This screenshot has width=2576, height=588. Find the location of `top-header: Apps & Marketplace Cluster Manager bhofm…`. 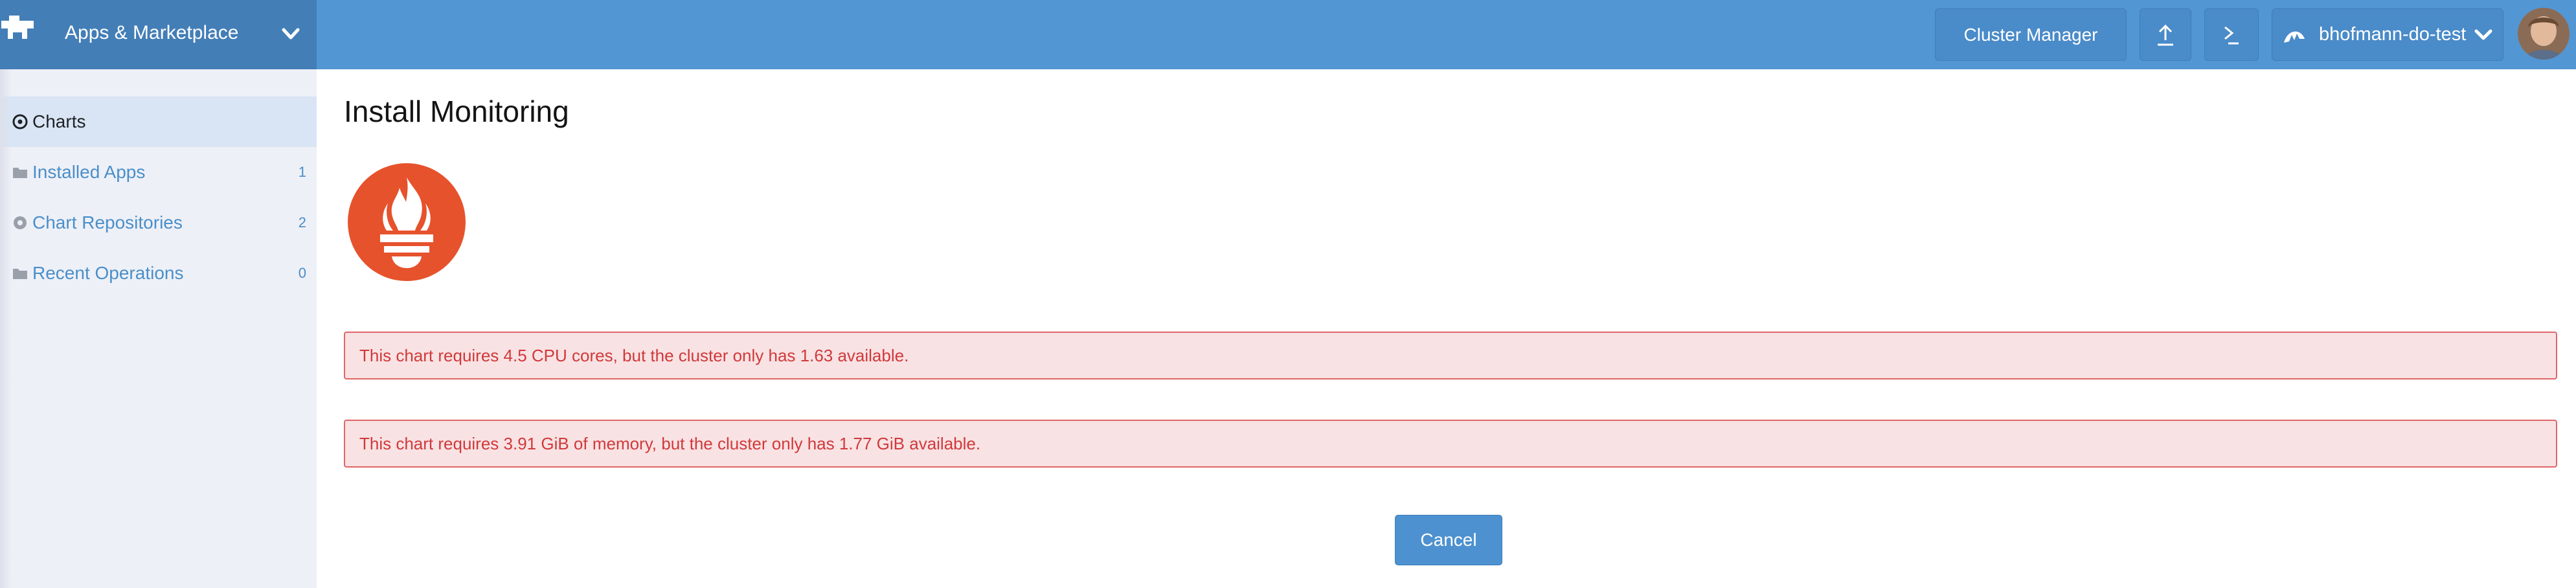

top-header: Apps & Marketplace Cluster Manager bhofm… is located at coordinates (1288, 34).